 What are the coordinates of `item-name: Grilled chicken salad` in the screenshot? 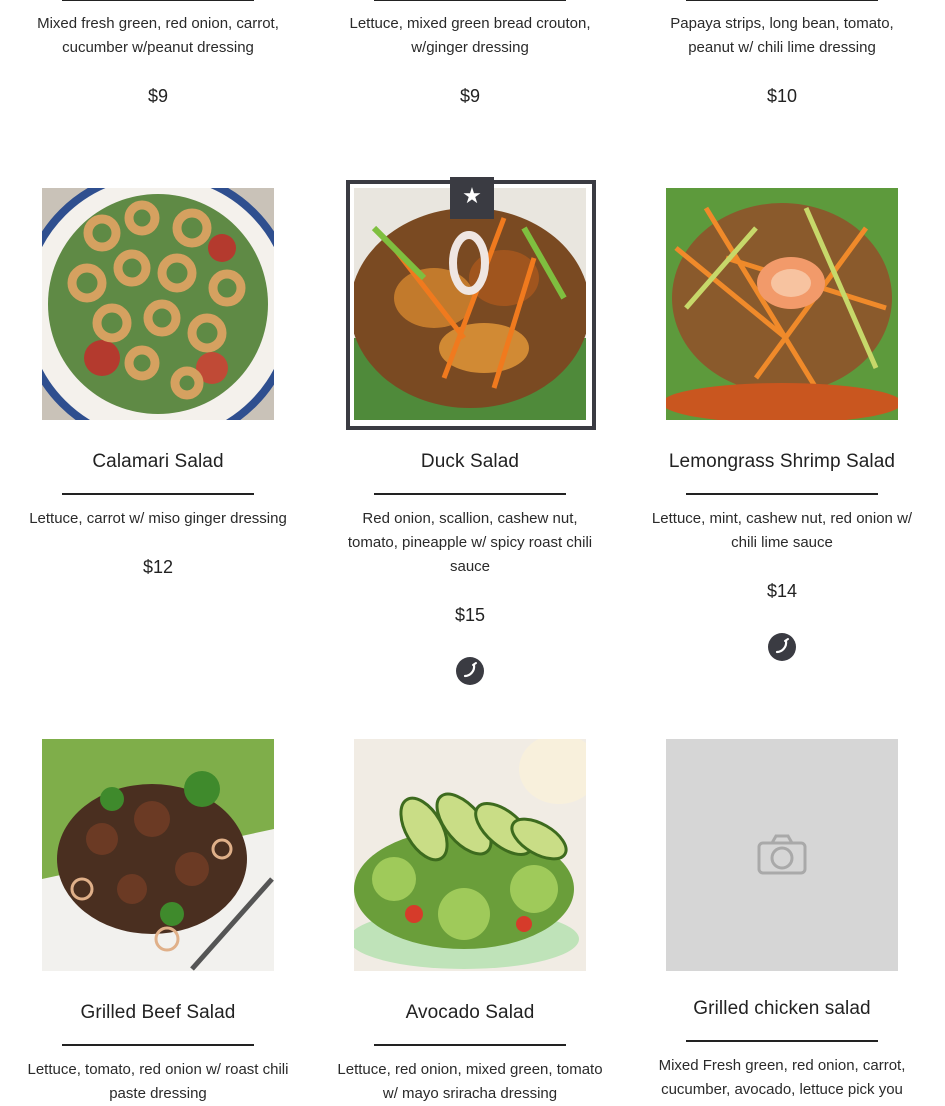 It's located at (782, 1008).